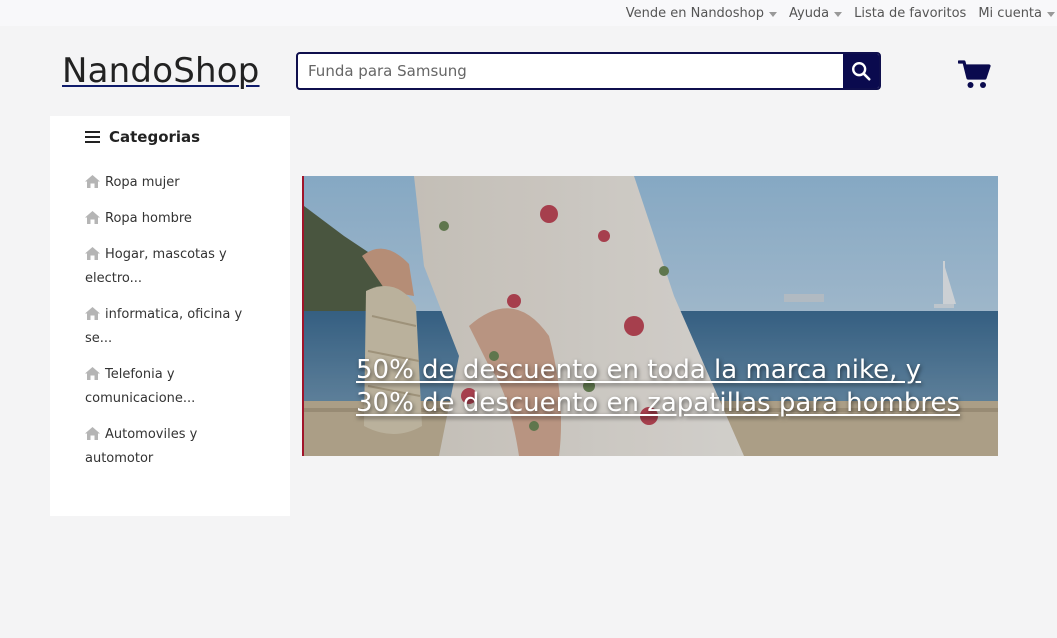 This screenshot has height=638, width=1057. What do you see at coordinates (155, 137) in the screenshot?
I see `categories-title: Categorias` at bounding box center [155, 137].